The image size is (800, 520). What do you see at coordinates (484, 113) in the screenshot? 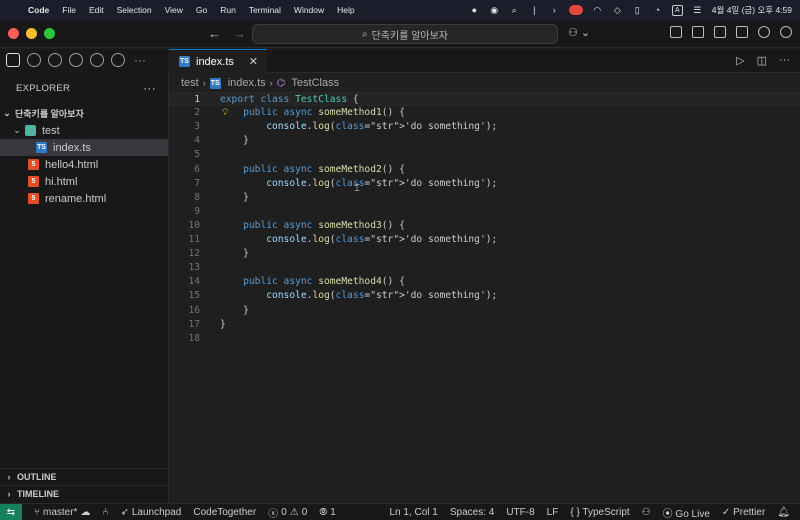
I see `code-line: 2 public async someMethod1() {💡︎` at bounding box center [484, 113].